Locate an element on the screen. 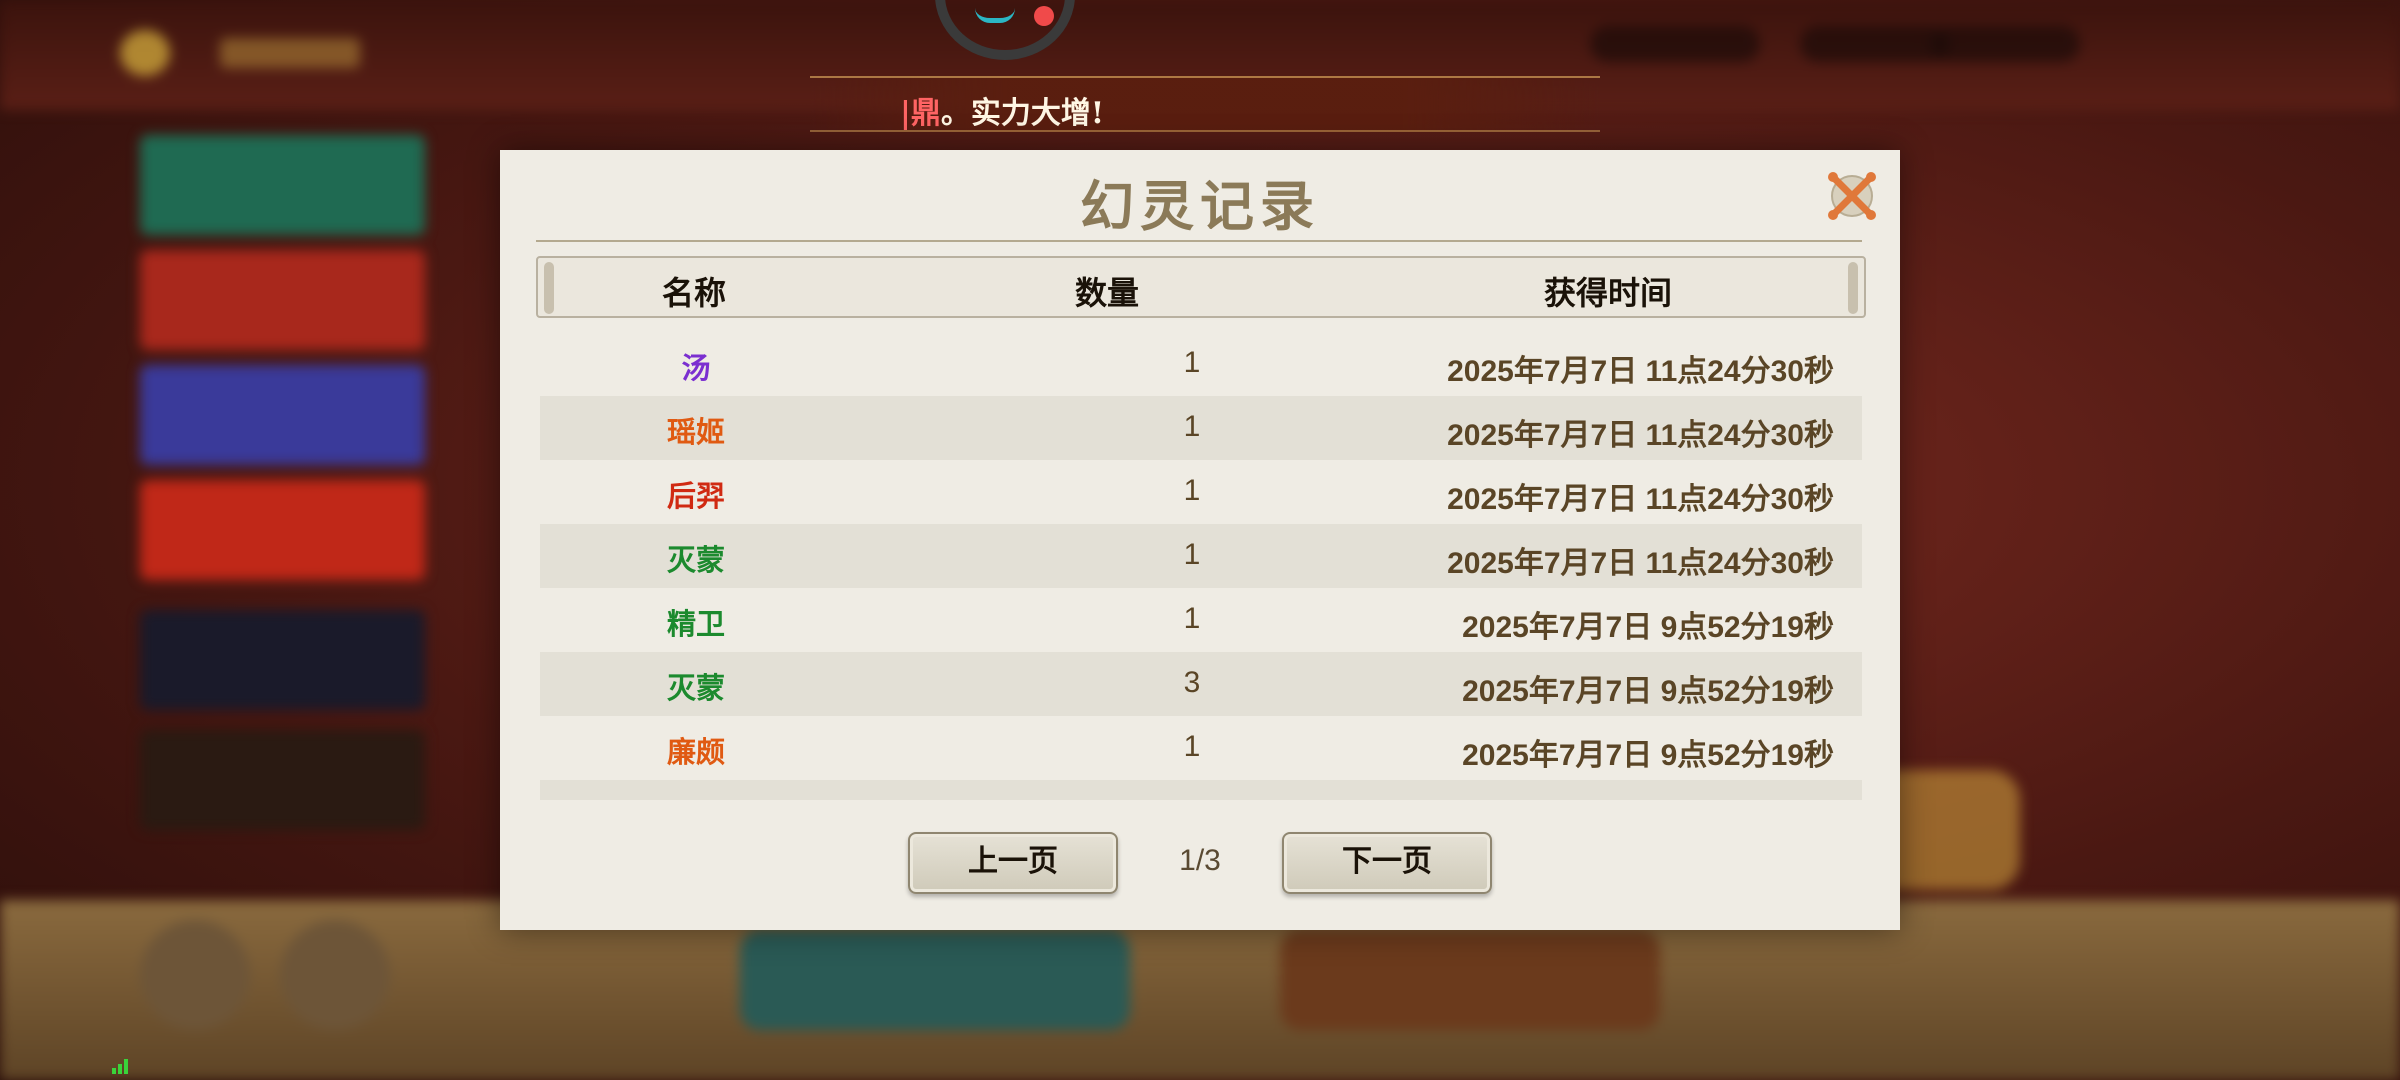  column-header-name: 名称 is located at coordinates (694, 293).